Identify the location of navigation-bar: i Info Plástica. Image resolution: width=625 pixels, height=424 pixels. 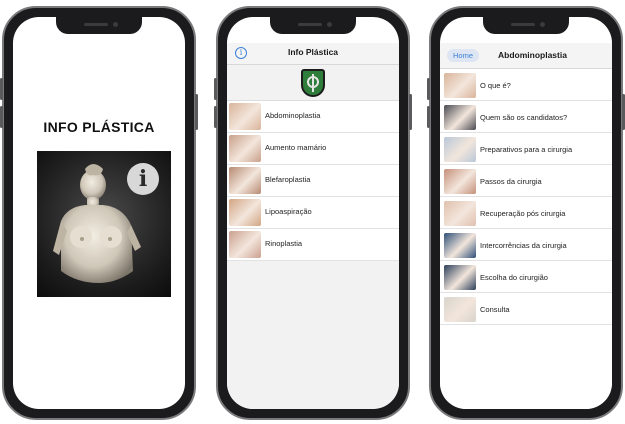
(313, 54).